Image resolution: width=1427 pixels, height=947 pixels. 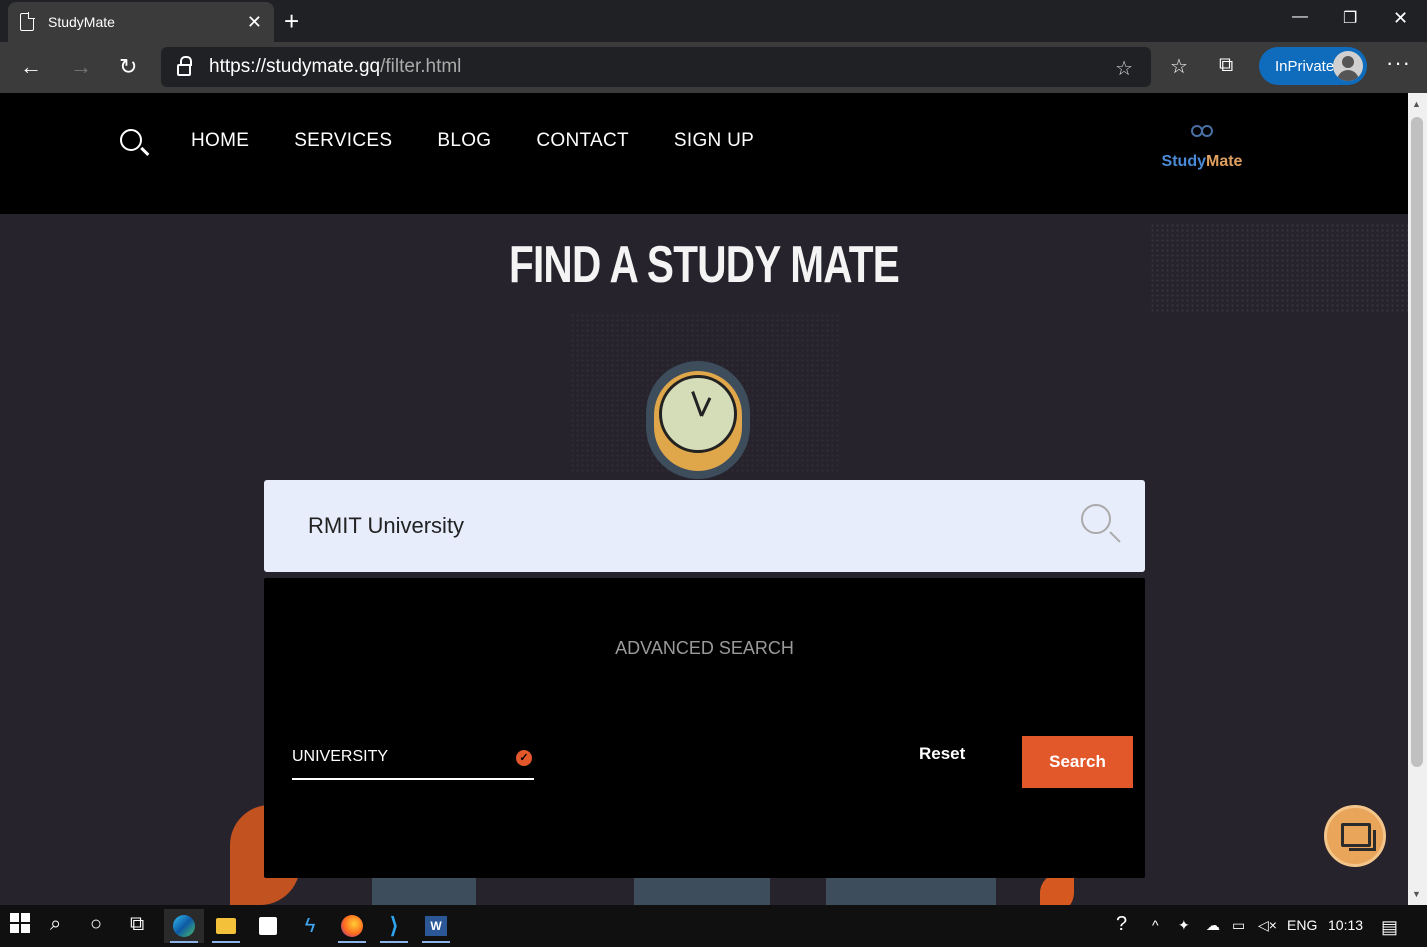 I want to click on reset-button: Reset, so click(x=942, y=754).